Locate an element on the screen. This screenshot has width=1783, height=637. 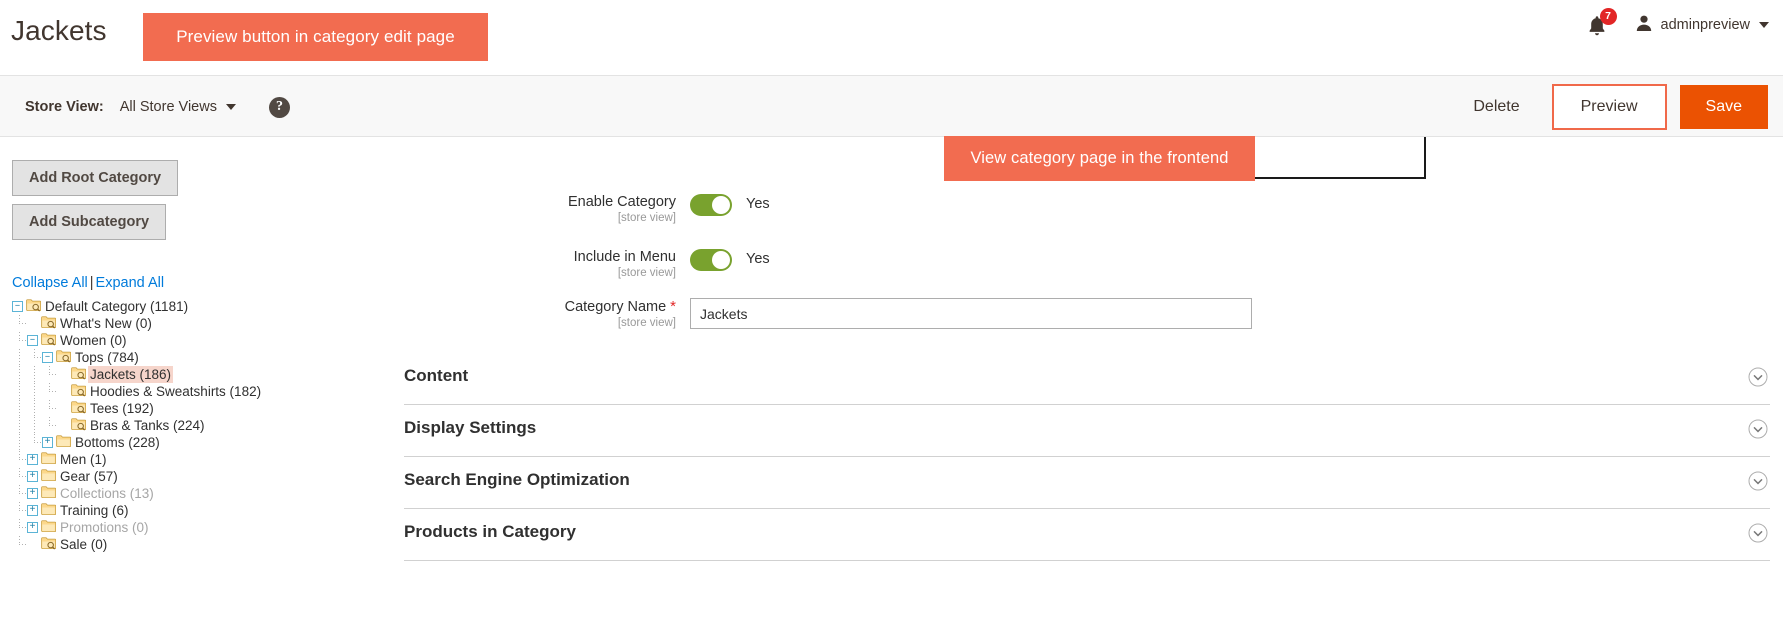
category-tree-item-label: Collections (13) is located at coordinates (107, 493).